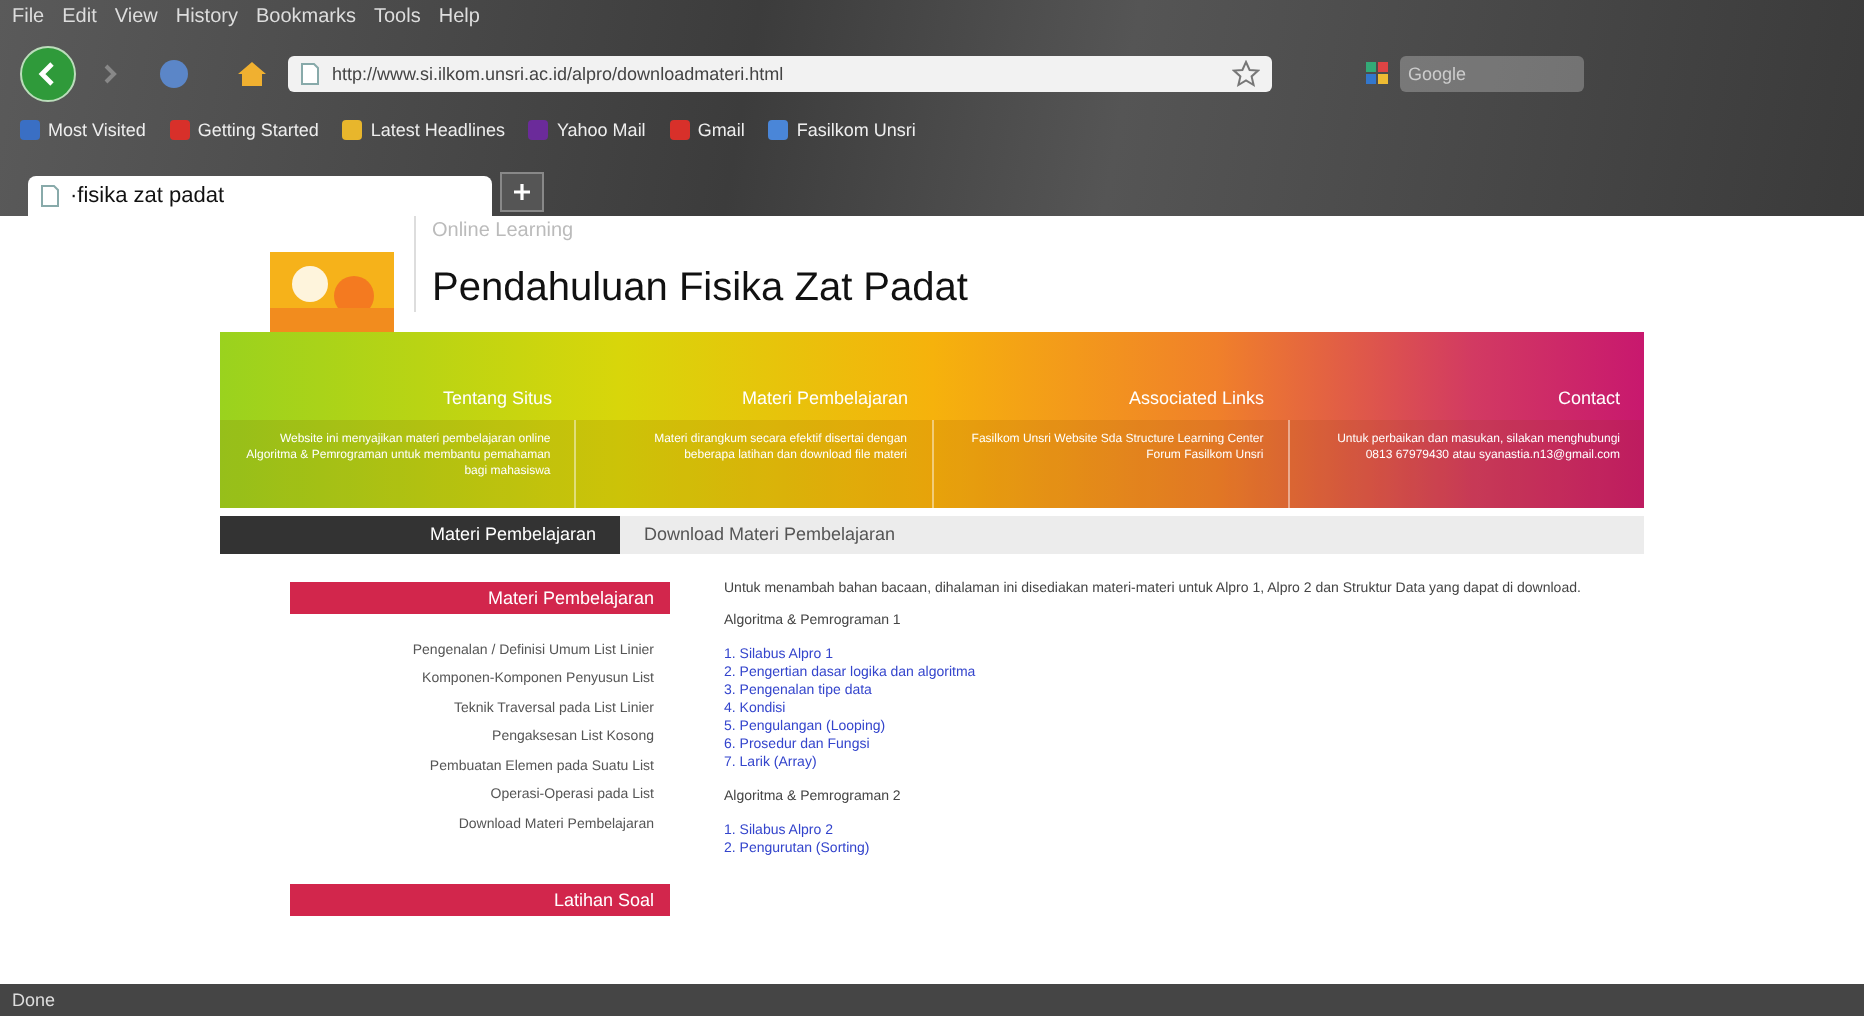  I want to click on banner-link: Contact, so click(1588, 397).